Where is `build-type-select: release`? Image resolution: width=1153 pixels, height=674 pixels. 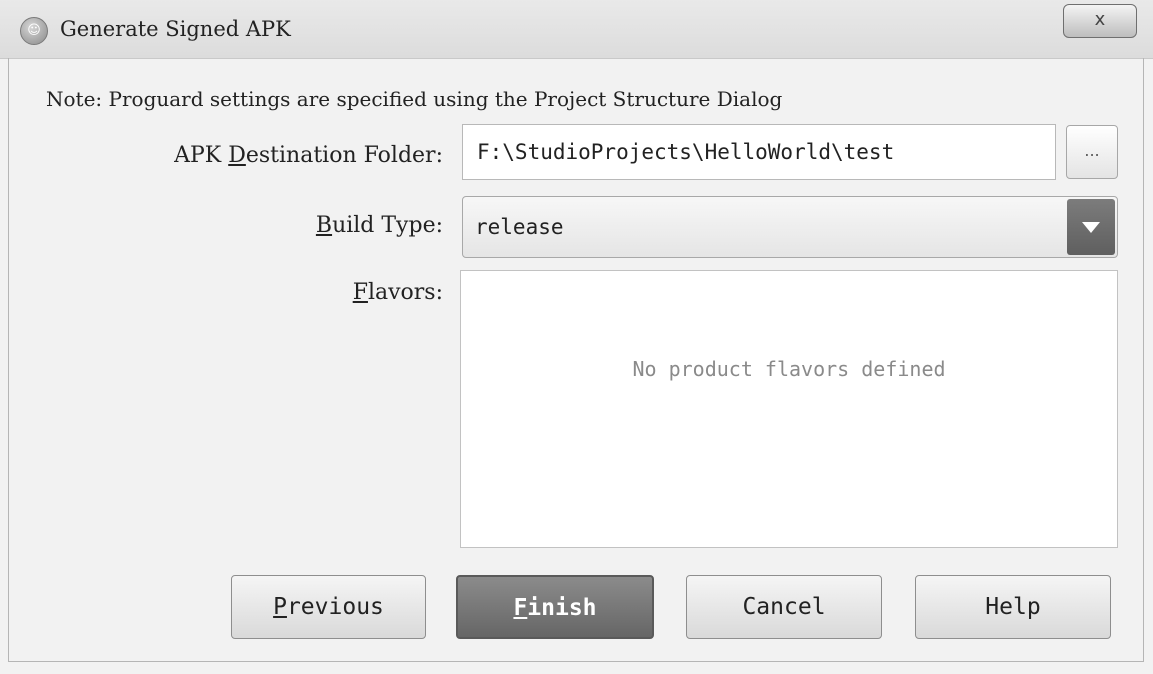 build-type-select: release is located at coordinates (790, 227).